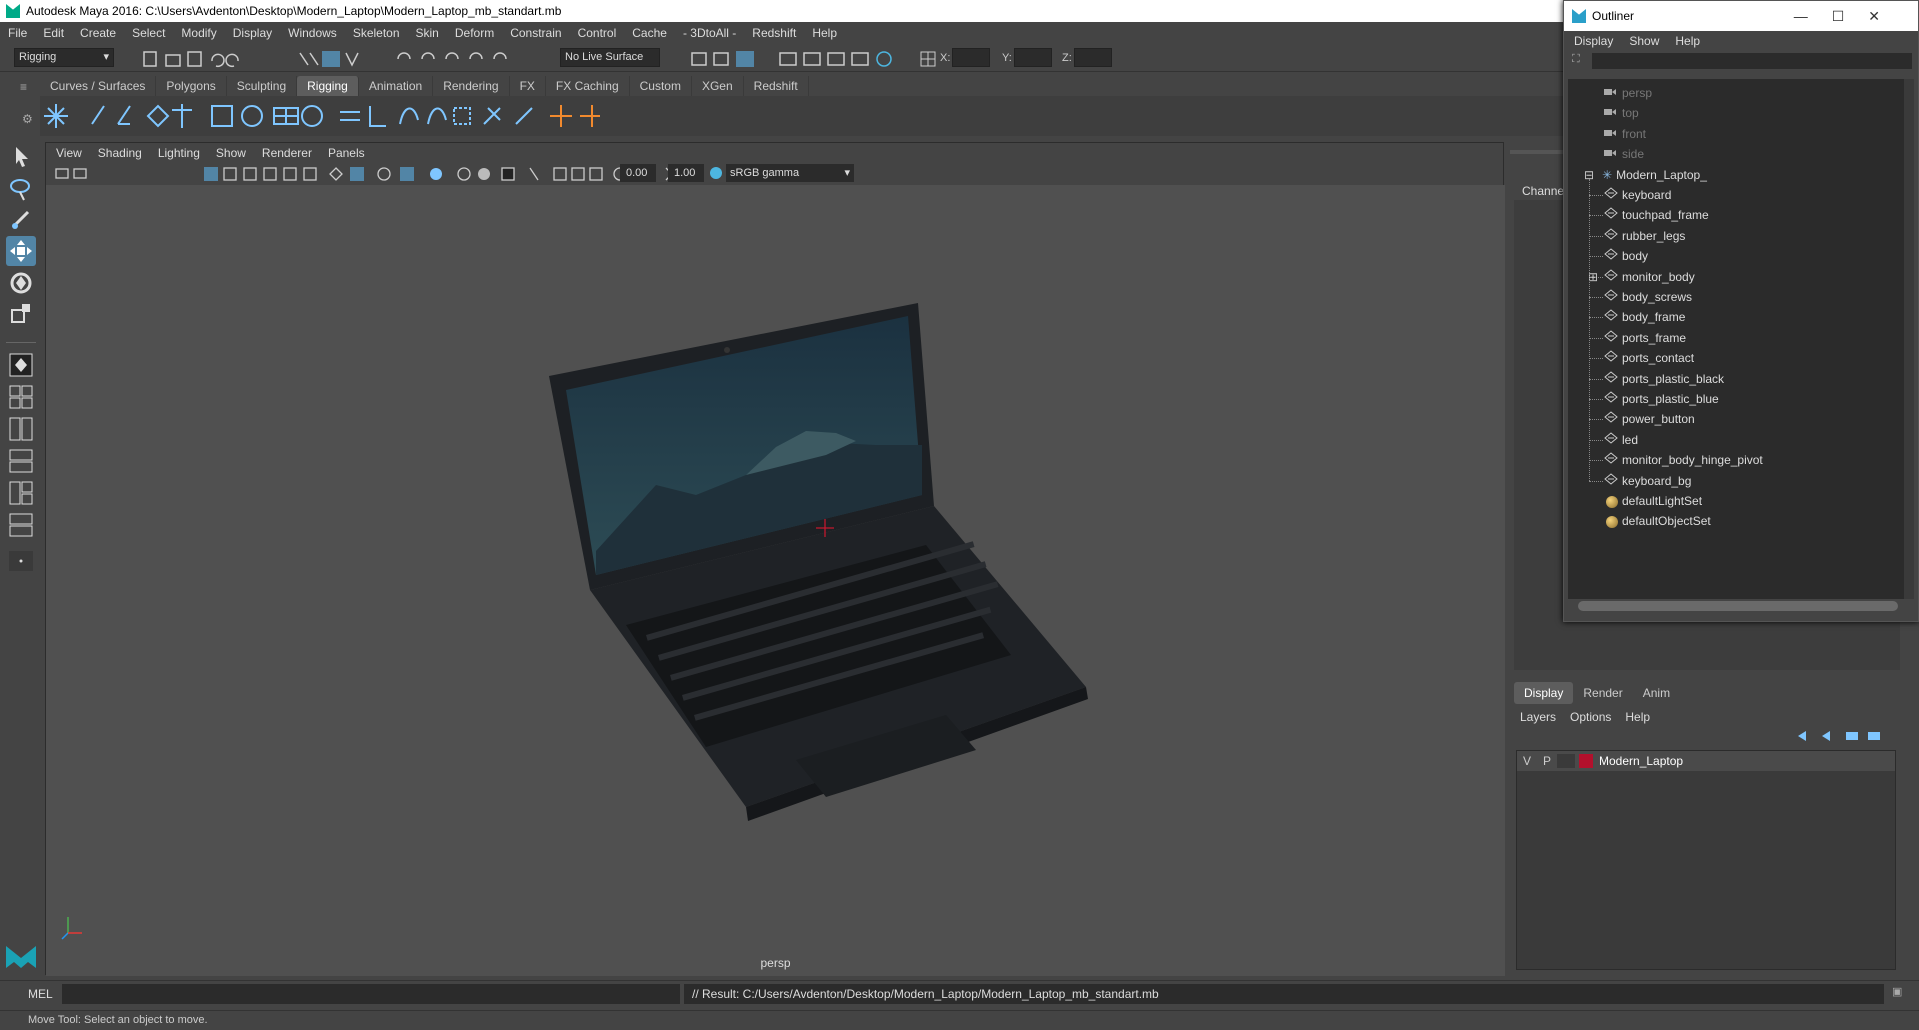 This screenshot has height=1030, width=1919. What do you see at coordinates (1586, 761) in the screenshot?
I see `layer-color-swatch` at bounding box center [1586, 761].